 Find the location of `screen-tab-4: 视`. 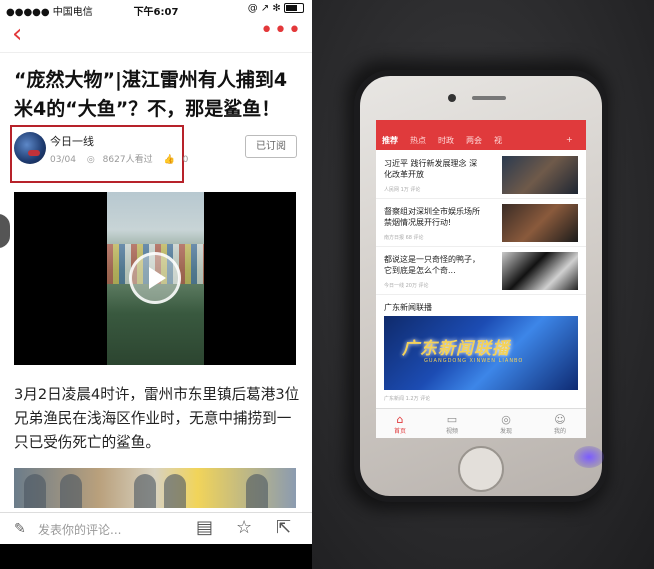

screen-tab-4: 视 is located at coordinates (498, 140).